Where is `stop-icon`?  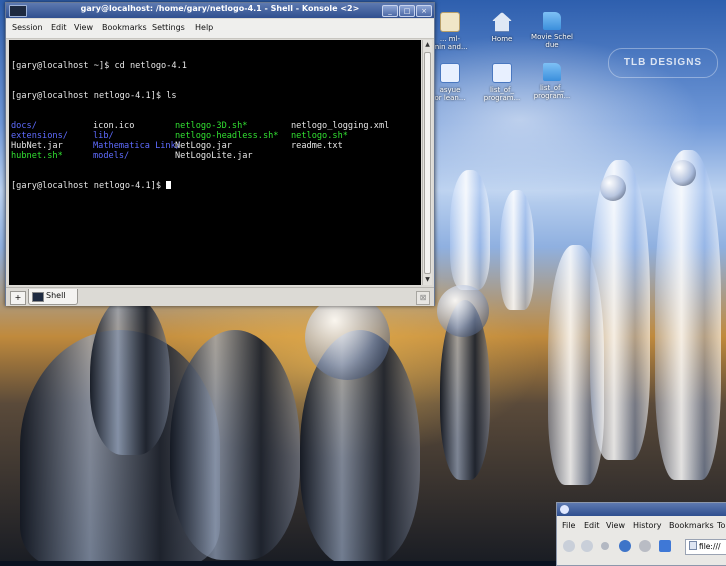
stop-icon is located at coordinates (645, 546).